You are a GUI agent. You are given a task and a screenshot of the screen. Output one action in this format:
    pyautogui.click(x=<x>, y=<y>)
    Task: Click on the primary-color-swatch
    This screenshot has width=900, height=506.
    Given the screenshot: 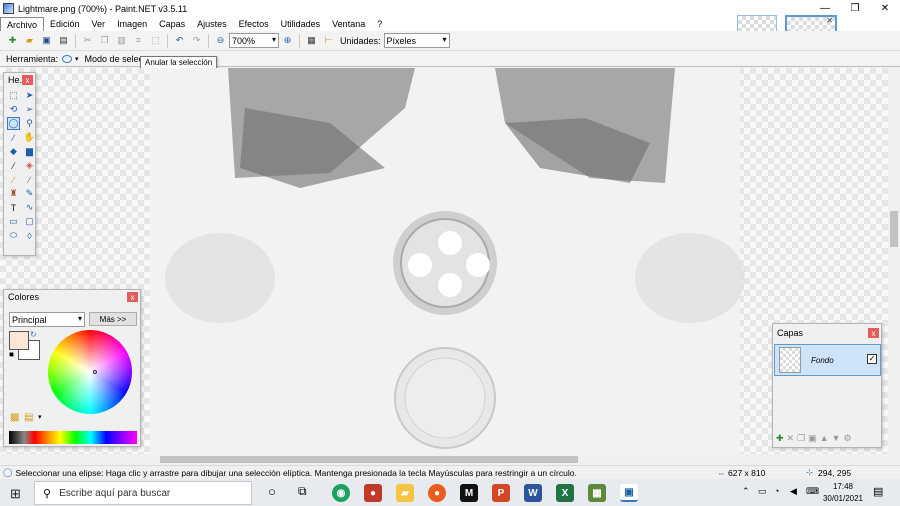 What is the action you would take?
    pyautogui.click(x=19, y=340)
    